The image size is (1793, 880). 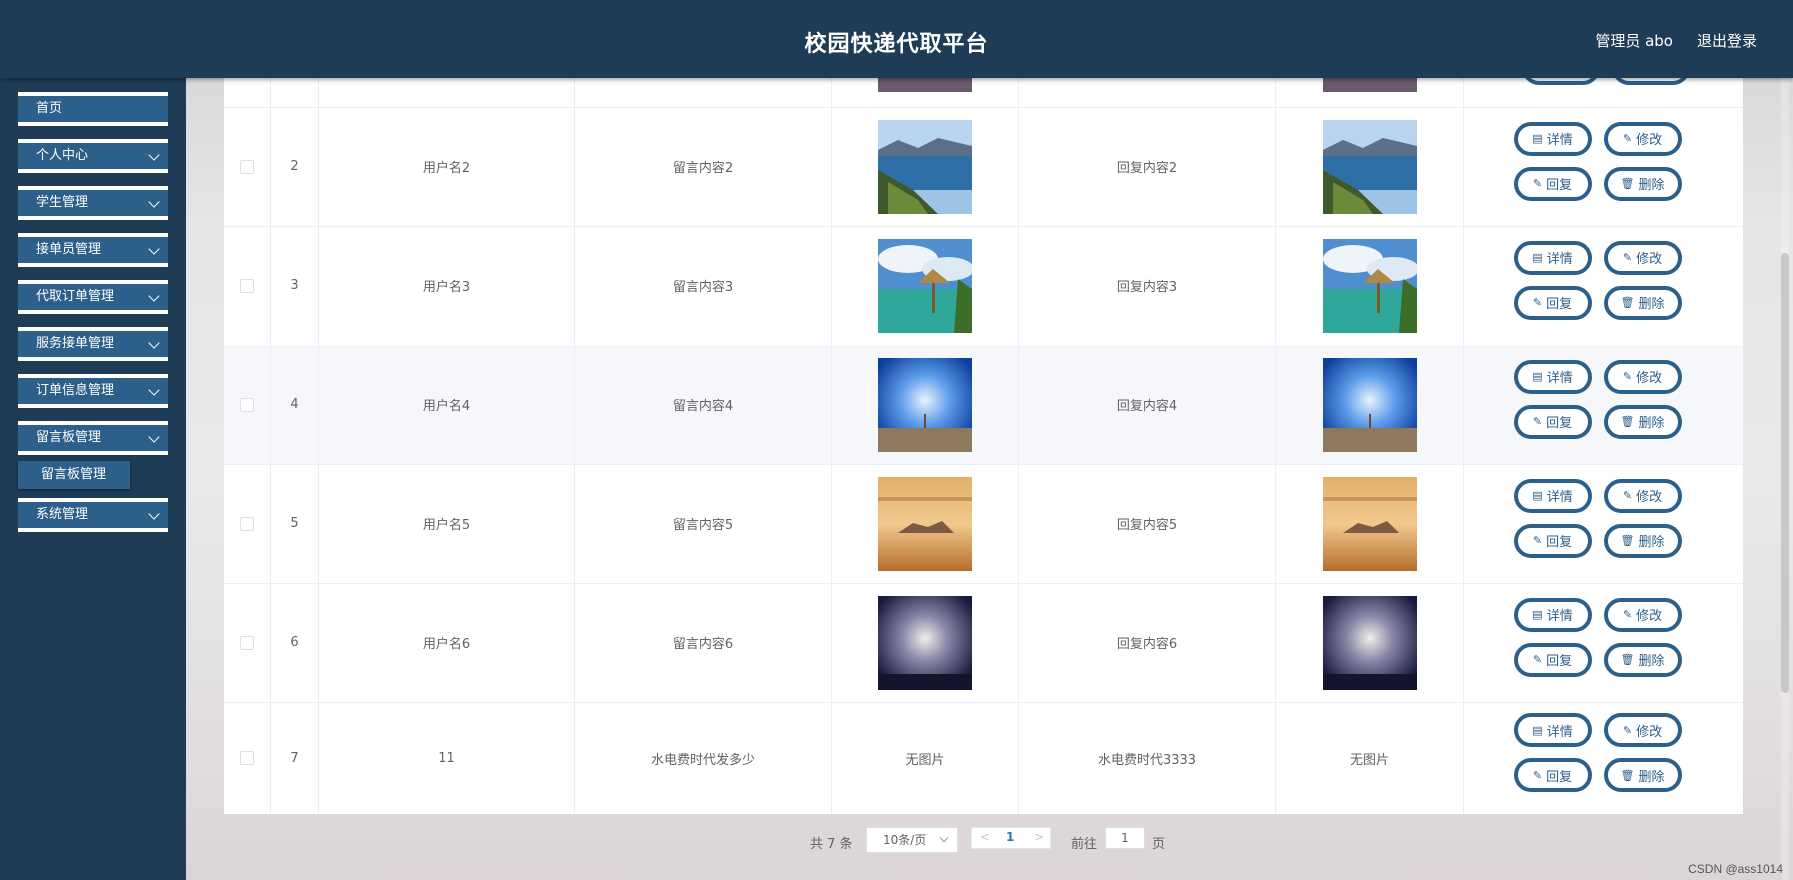 I want to click on scrollbar-thumb, so click(x=1785, y=473).